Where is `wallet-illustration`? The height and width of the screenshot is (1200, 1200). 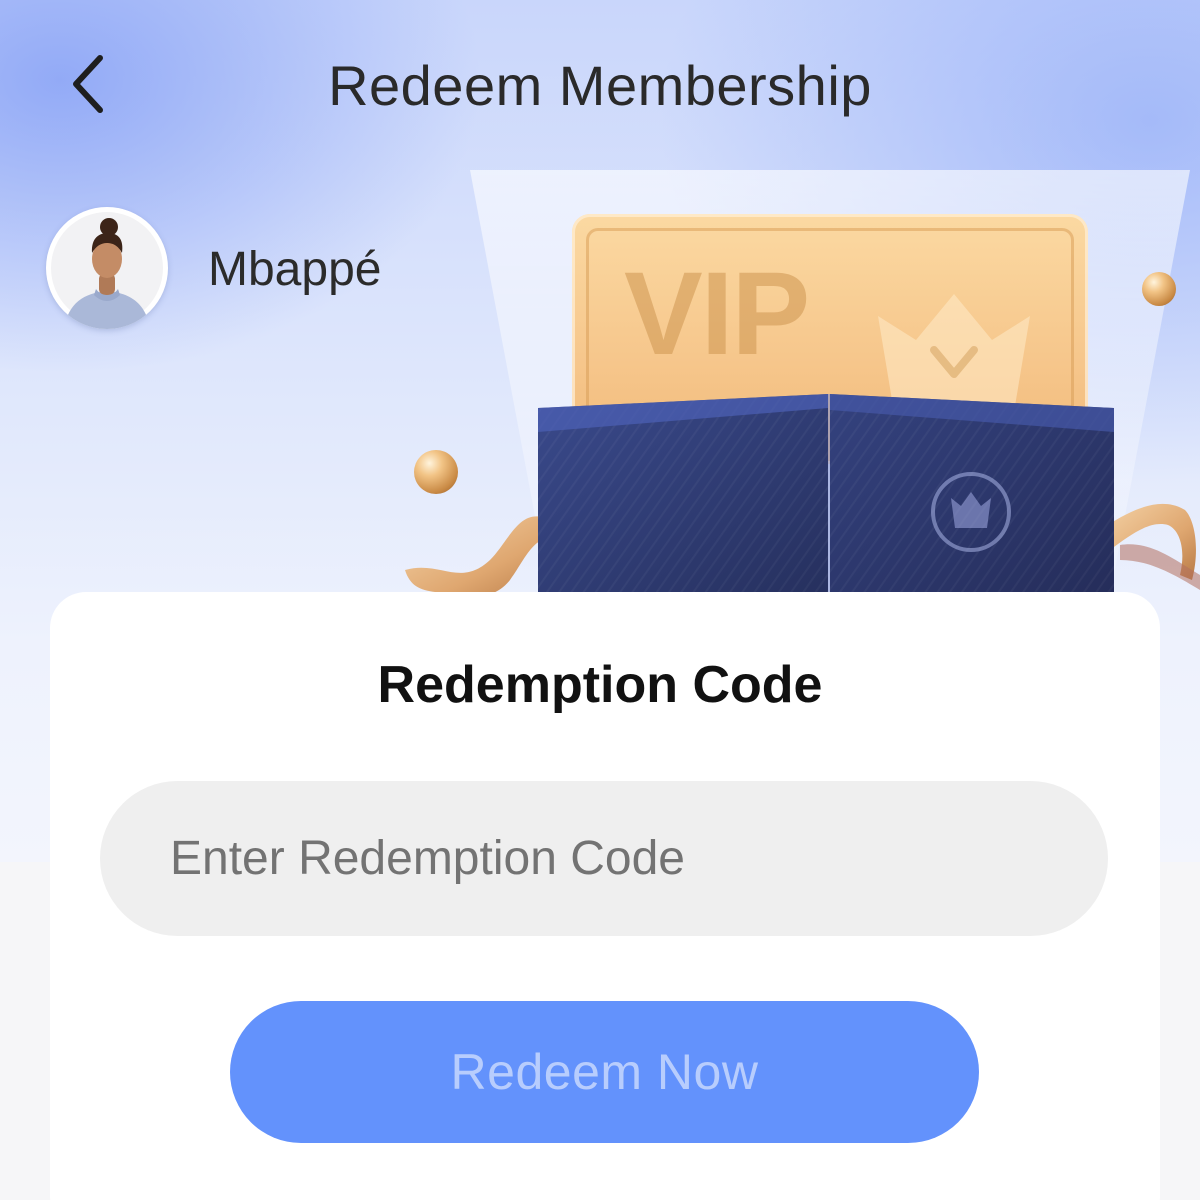 wallet-illustration is located at coordinates (826, 494).